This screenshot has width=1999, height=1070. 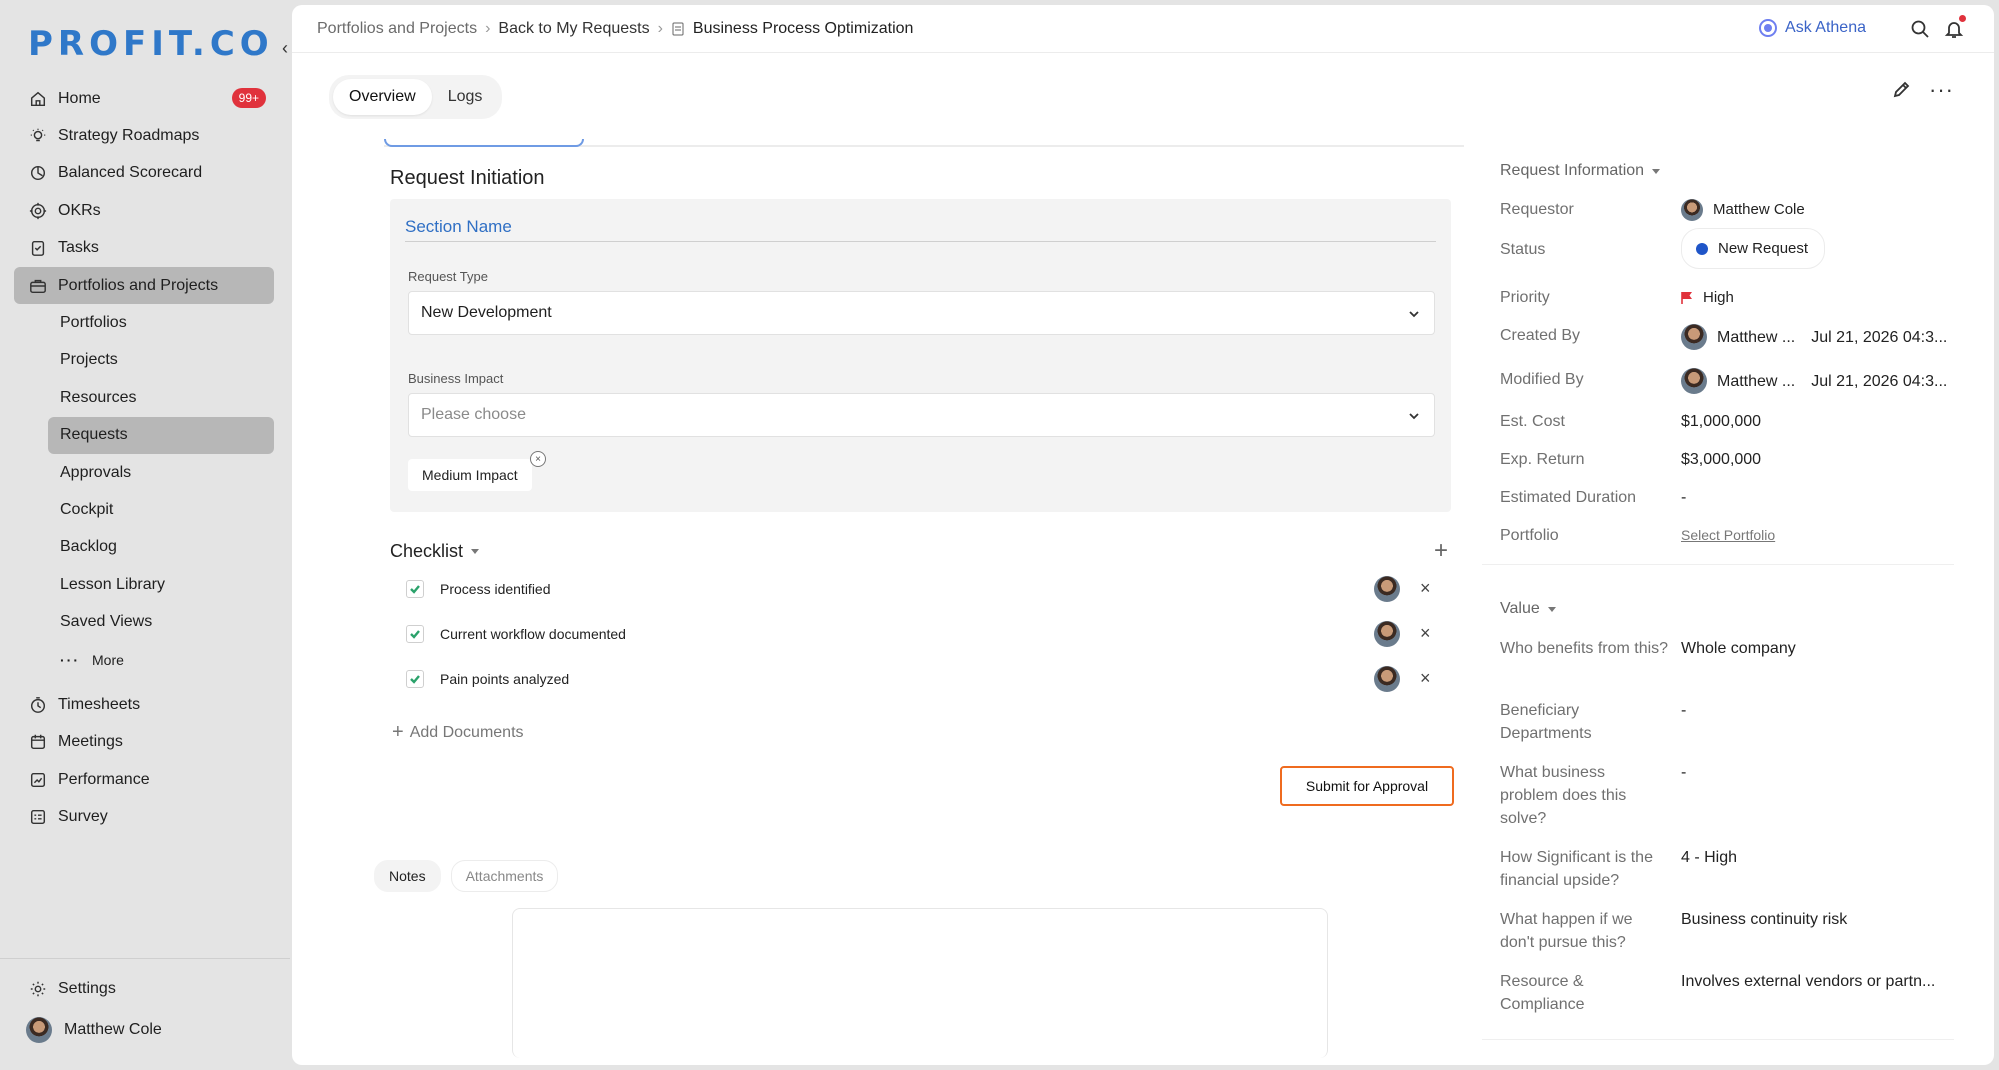 What do you see at coordinates (1686, 297) in the screenshot?
I see `flag-icon` at bounding box center [1686, 297].